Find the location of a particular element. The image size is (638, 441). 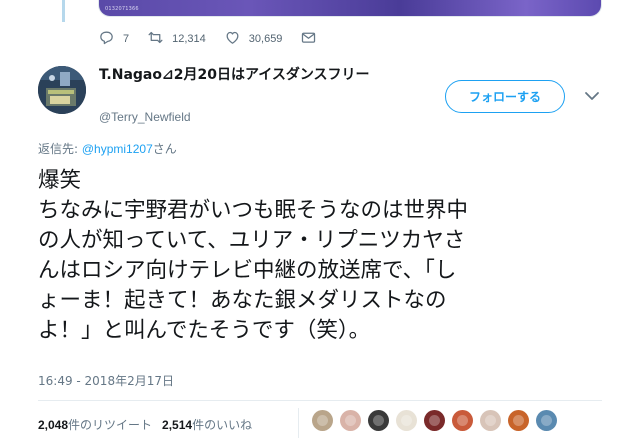

likers-avatars is located at coordinates (438, 420).